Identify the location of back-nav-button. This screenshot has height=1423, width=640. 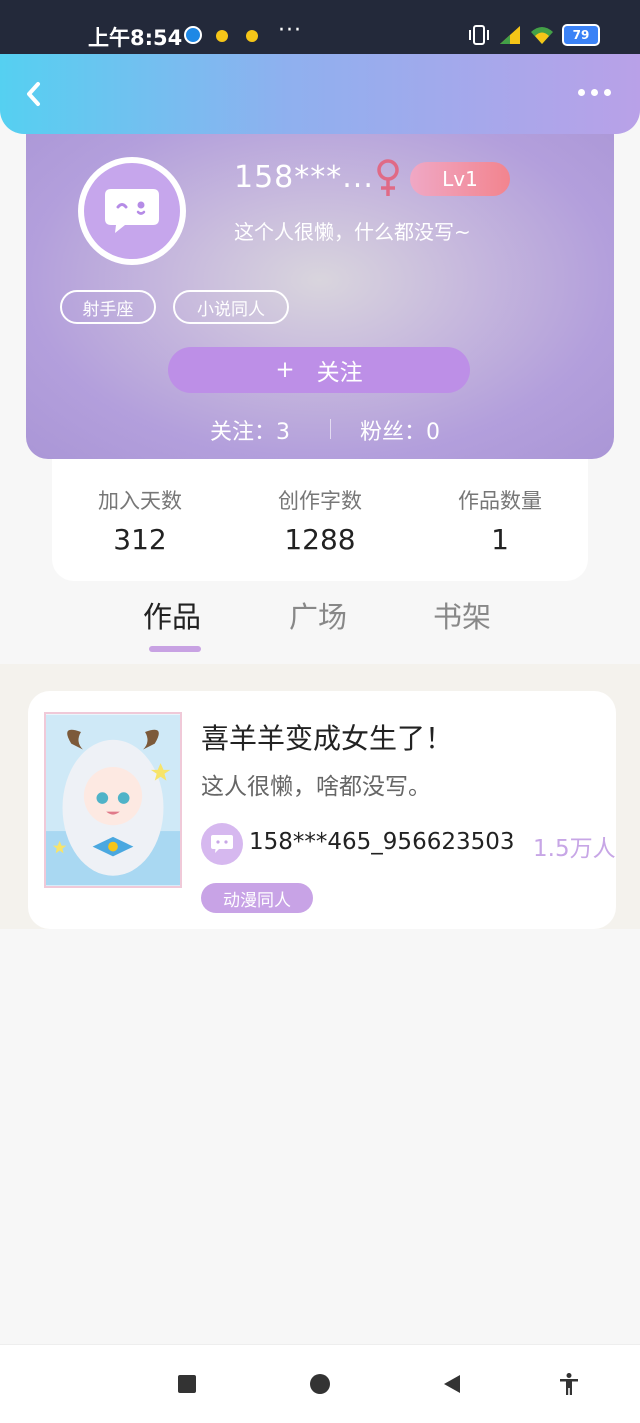
(452, 1384).